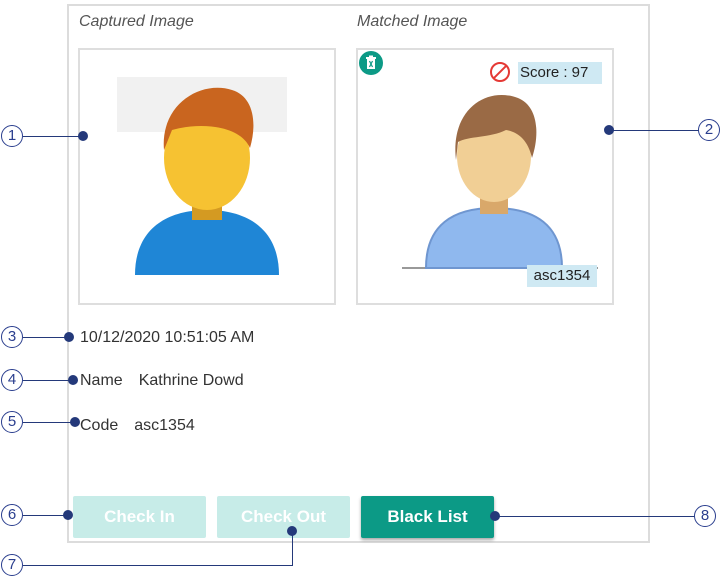  I want to click on matched-code-tag: asc1354, so click(562, 276).